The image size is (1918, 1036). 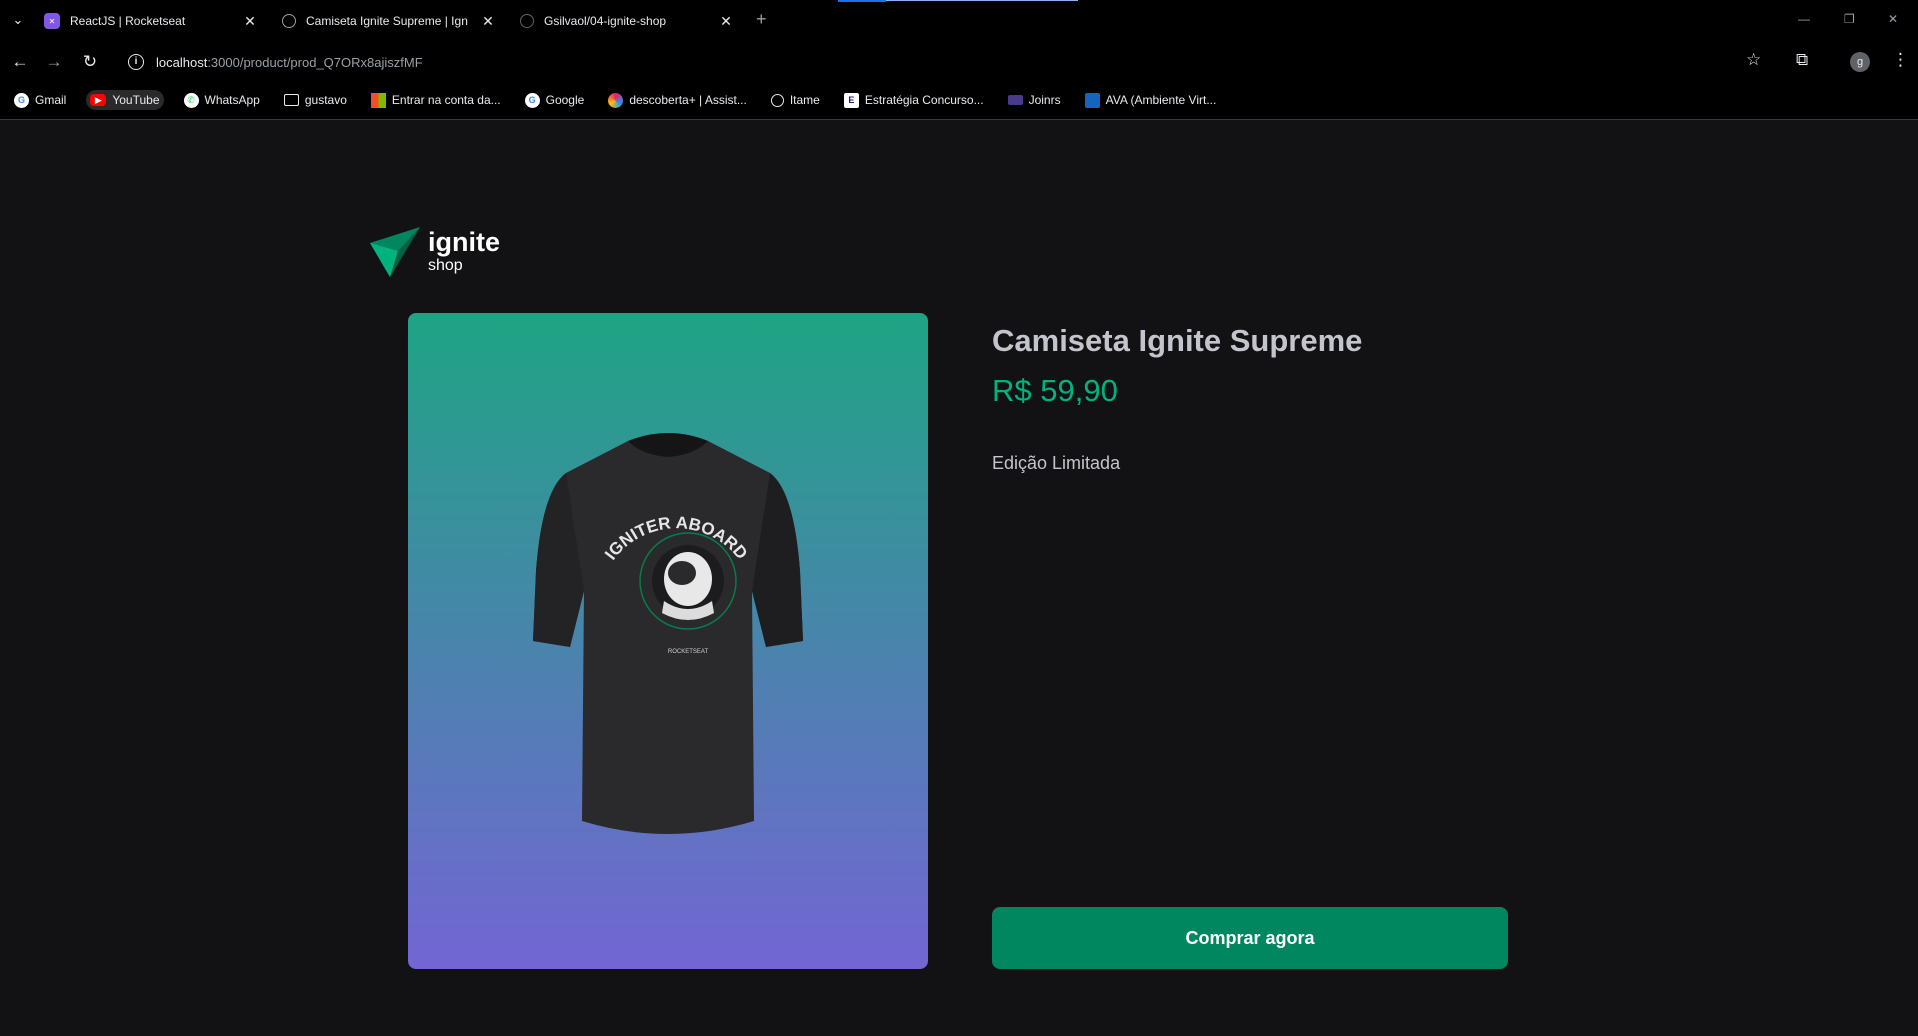 What do you see at coordinates (125, 100) in the screenshot?
I see `bookmark-youtube: ▶ YouTube` at bounding box center [125, 100].